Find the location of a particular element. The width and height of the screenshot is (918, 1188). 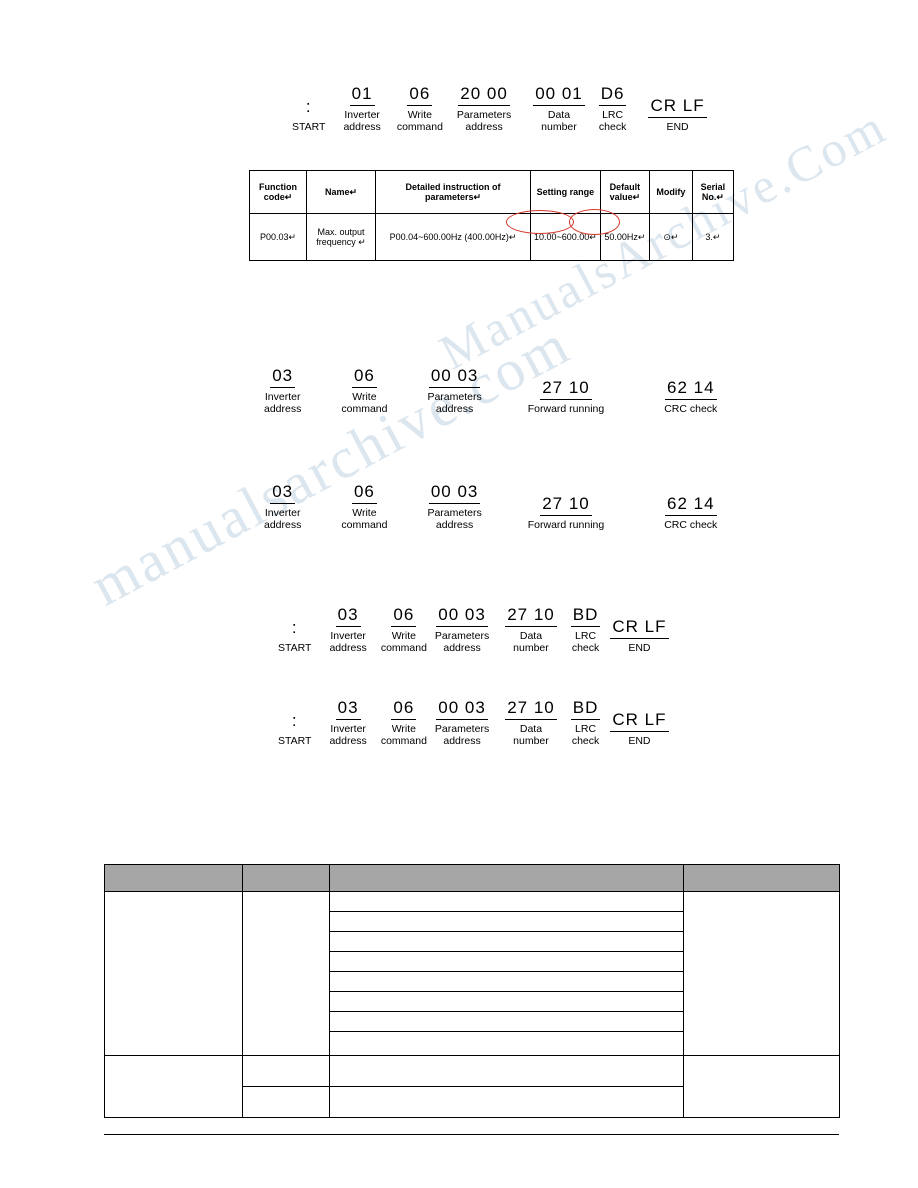

frame-field-value: 00 01 is located at coordinates (559, 95).